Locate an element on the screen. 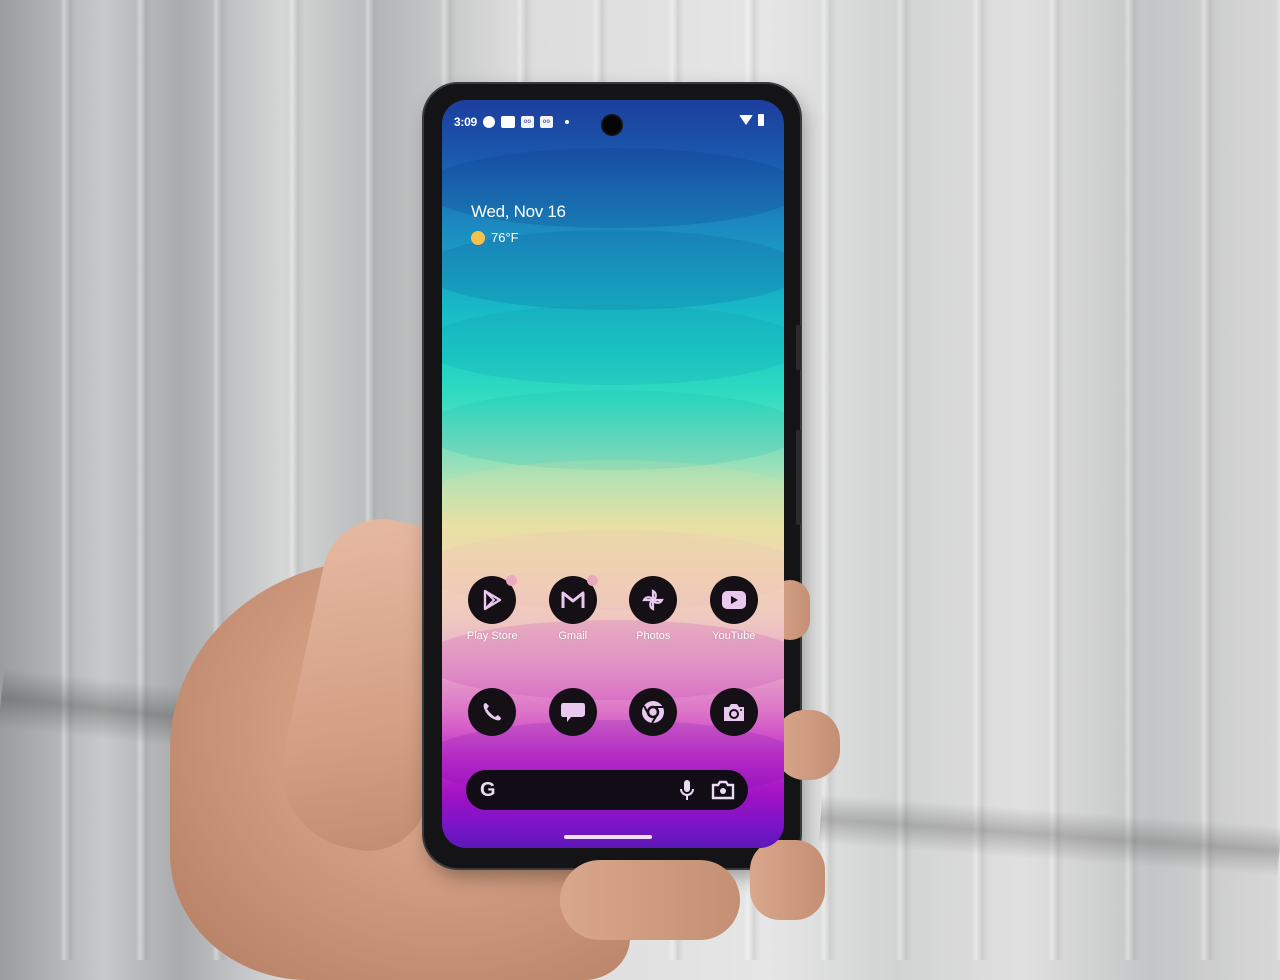 This screenshot has height=980, width=1280. app-chrome is located at coordinates (653, 712).